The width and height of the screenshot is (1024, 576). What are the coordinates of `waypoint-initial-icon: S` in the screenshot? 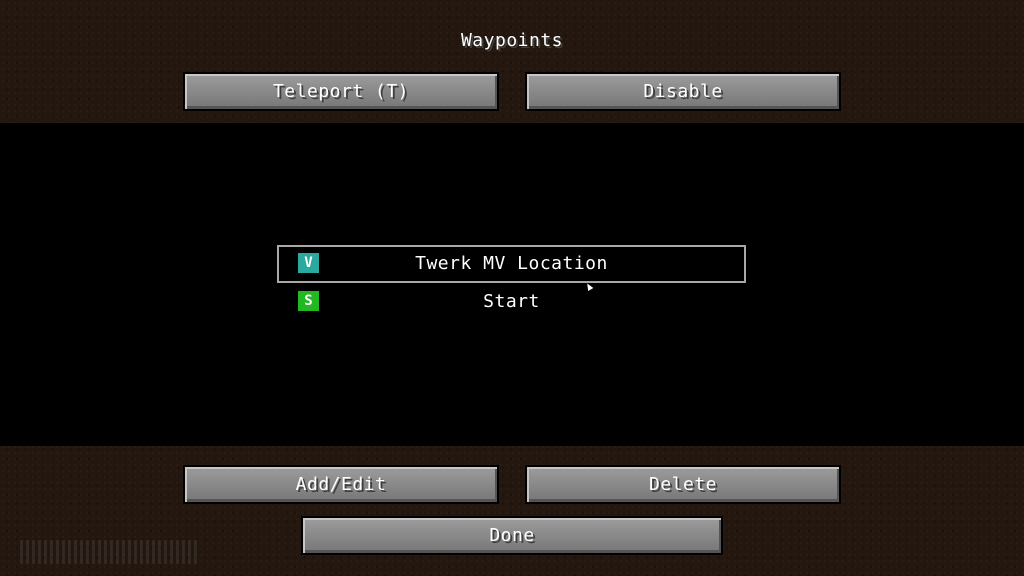 It's located at (308, 301).